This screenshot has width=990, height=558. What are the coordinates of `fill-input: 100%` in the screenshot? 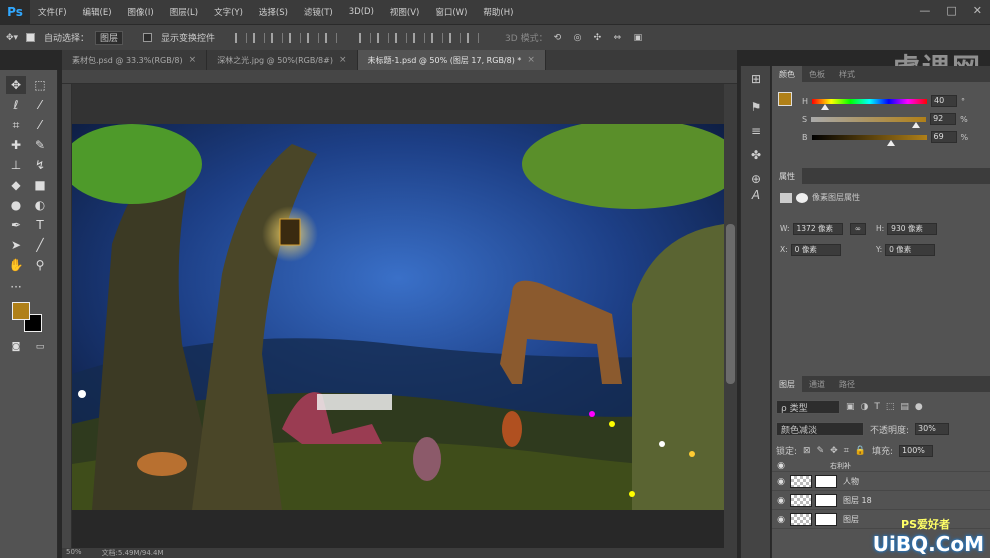 It's located at (916, 450).